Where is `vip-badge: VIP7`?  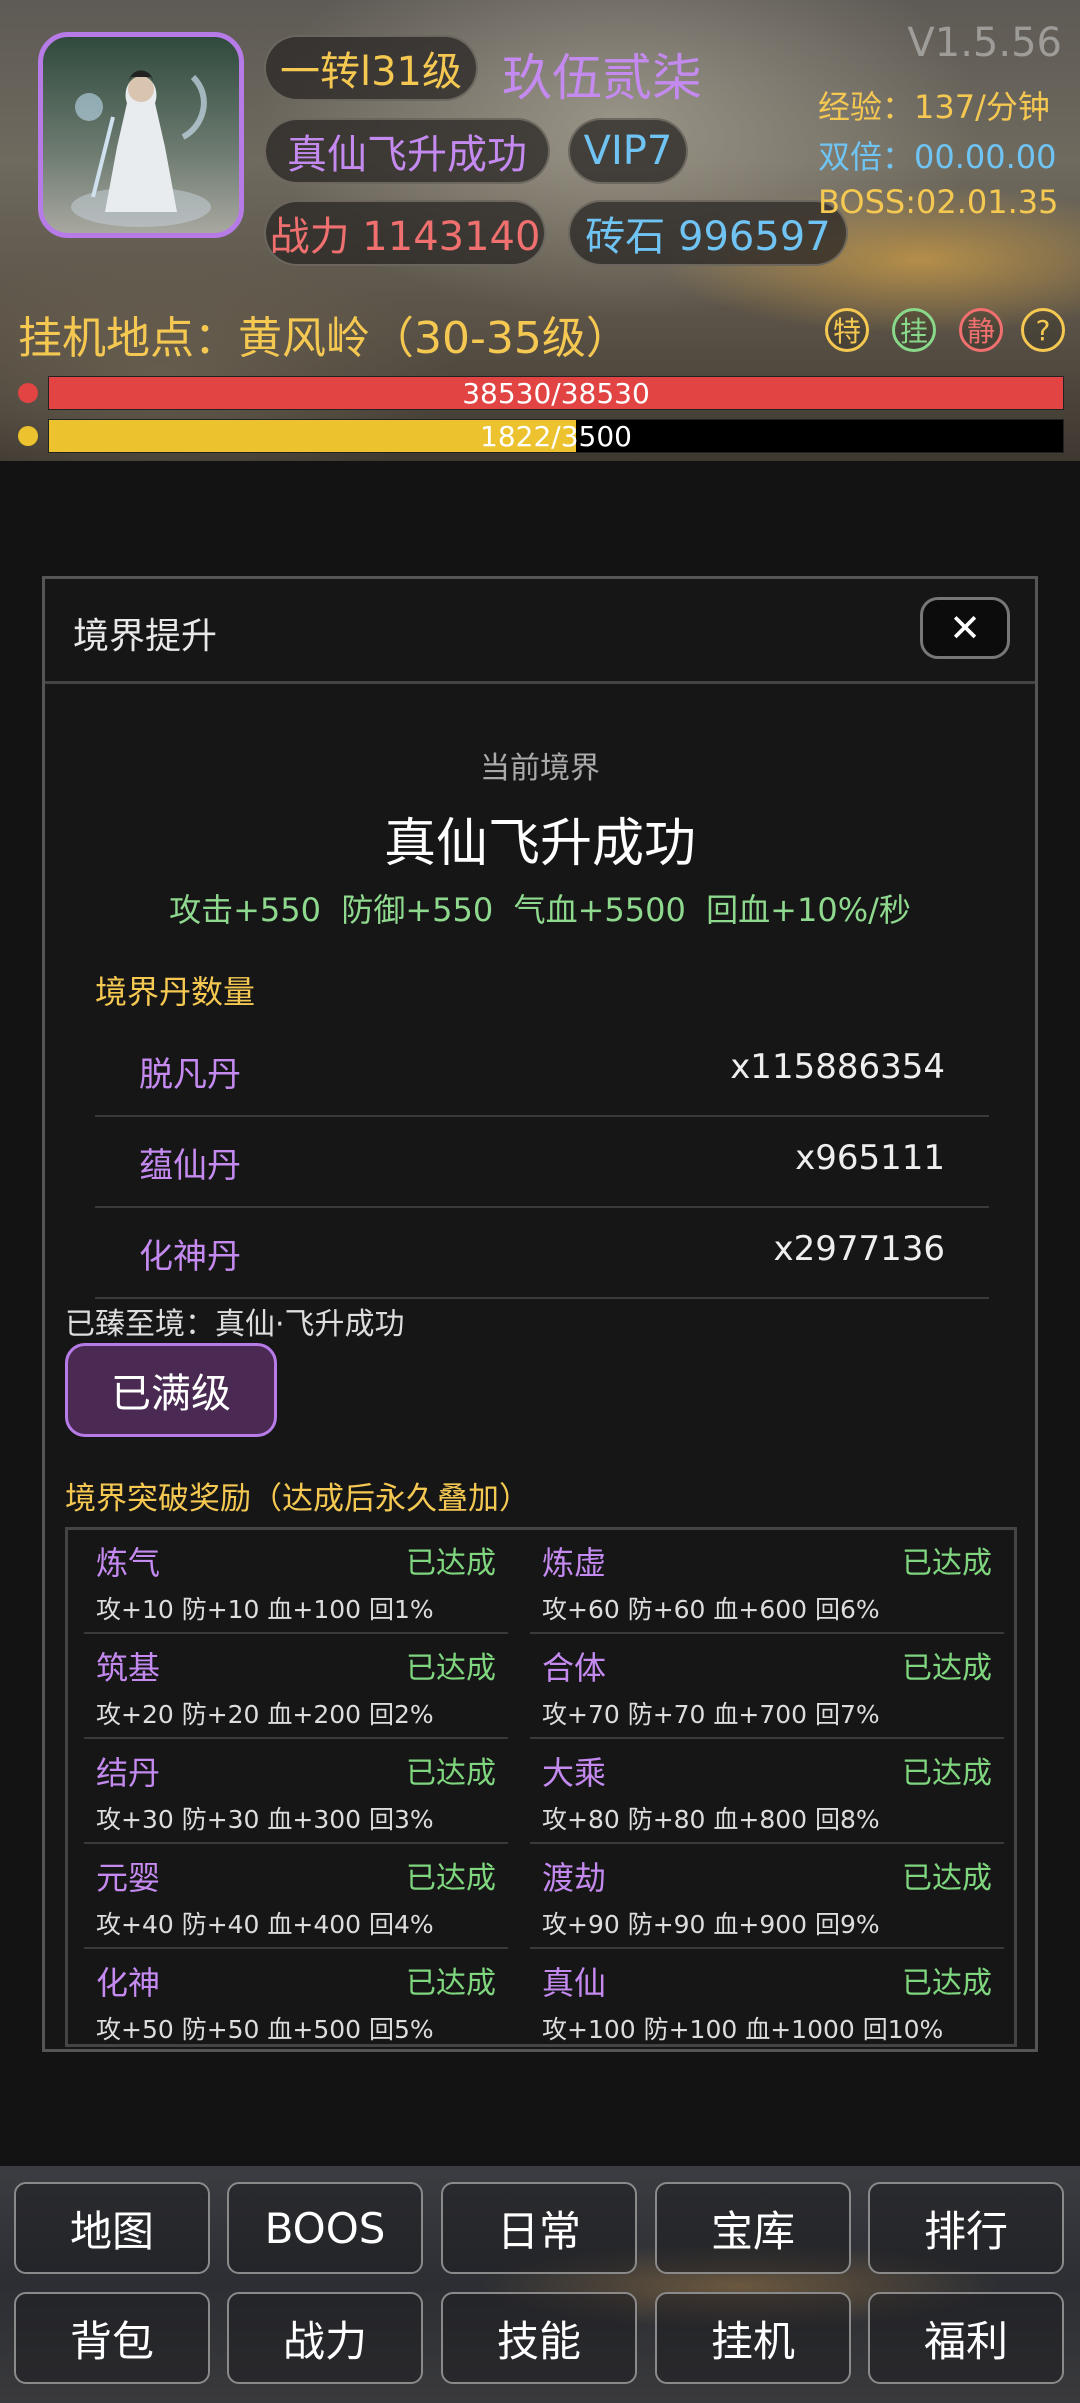
vip-badge: VIP7 is located at coordinates (628, 151).